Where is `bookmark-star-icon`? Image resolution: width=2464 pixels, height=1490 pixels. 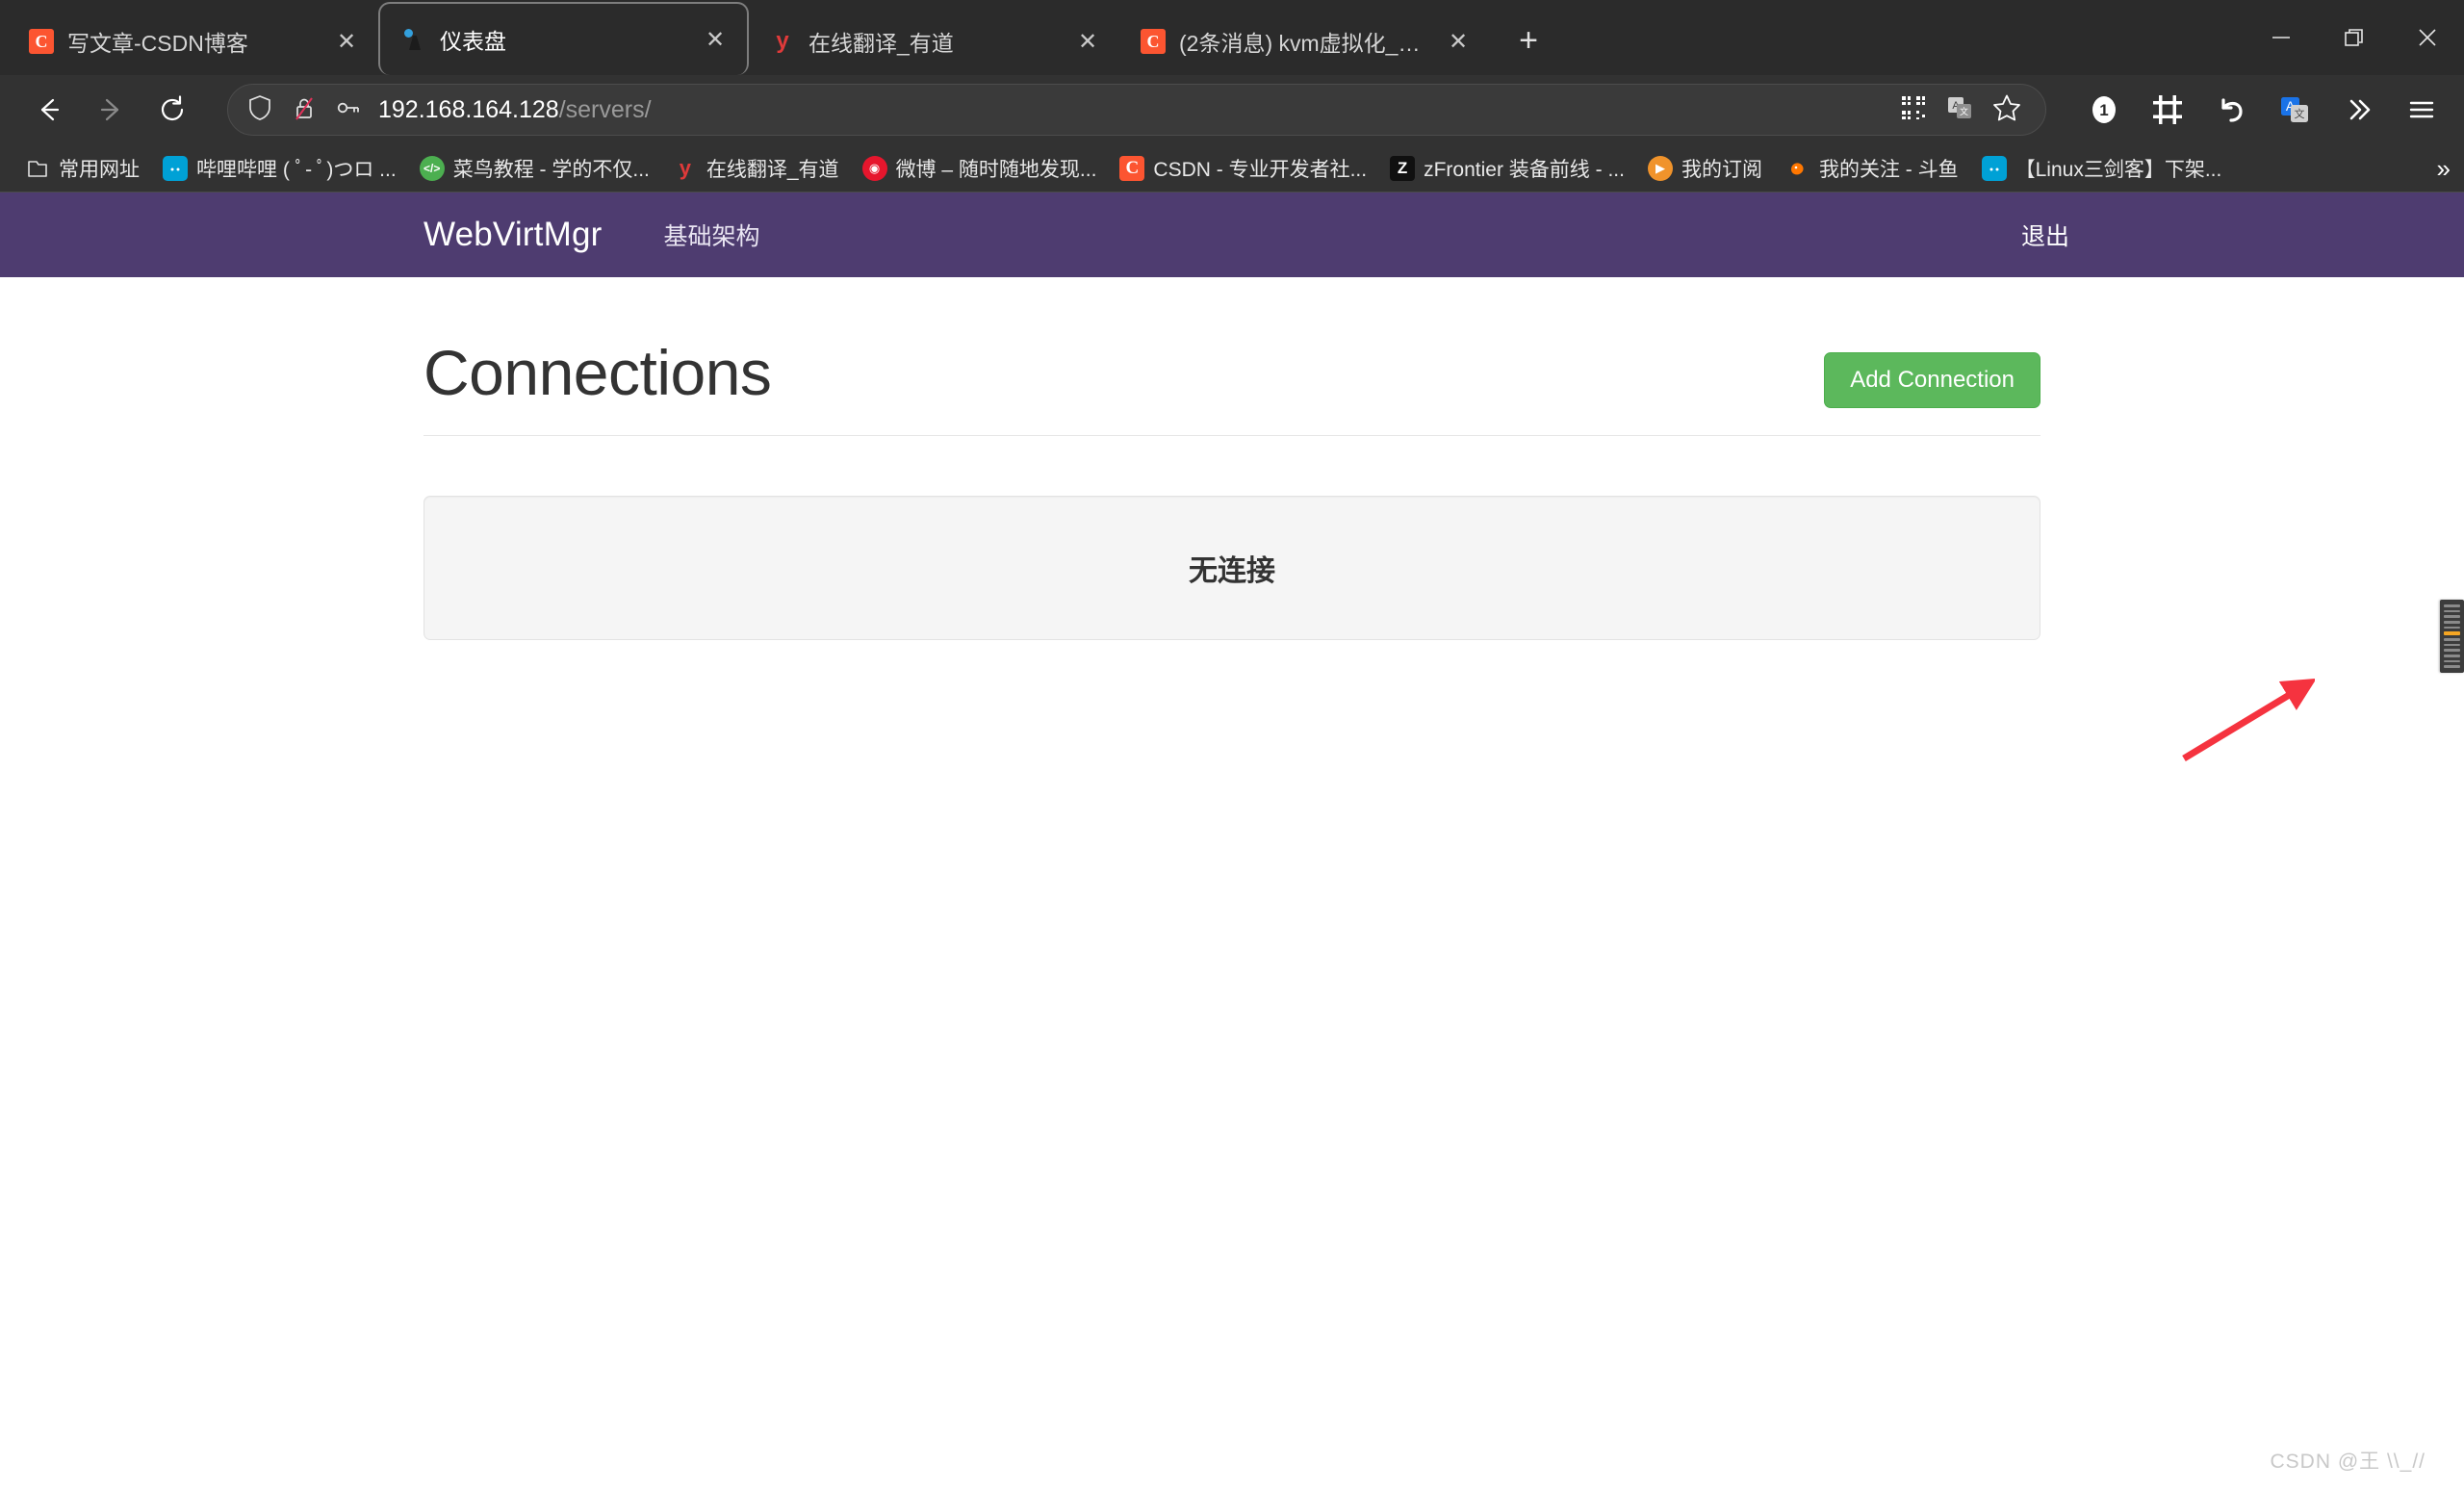
bookmark-star-icon is located at coordinates (2006, 110).